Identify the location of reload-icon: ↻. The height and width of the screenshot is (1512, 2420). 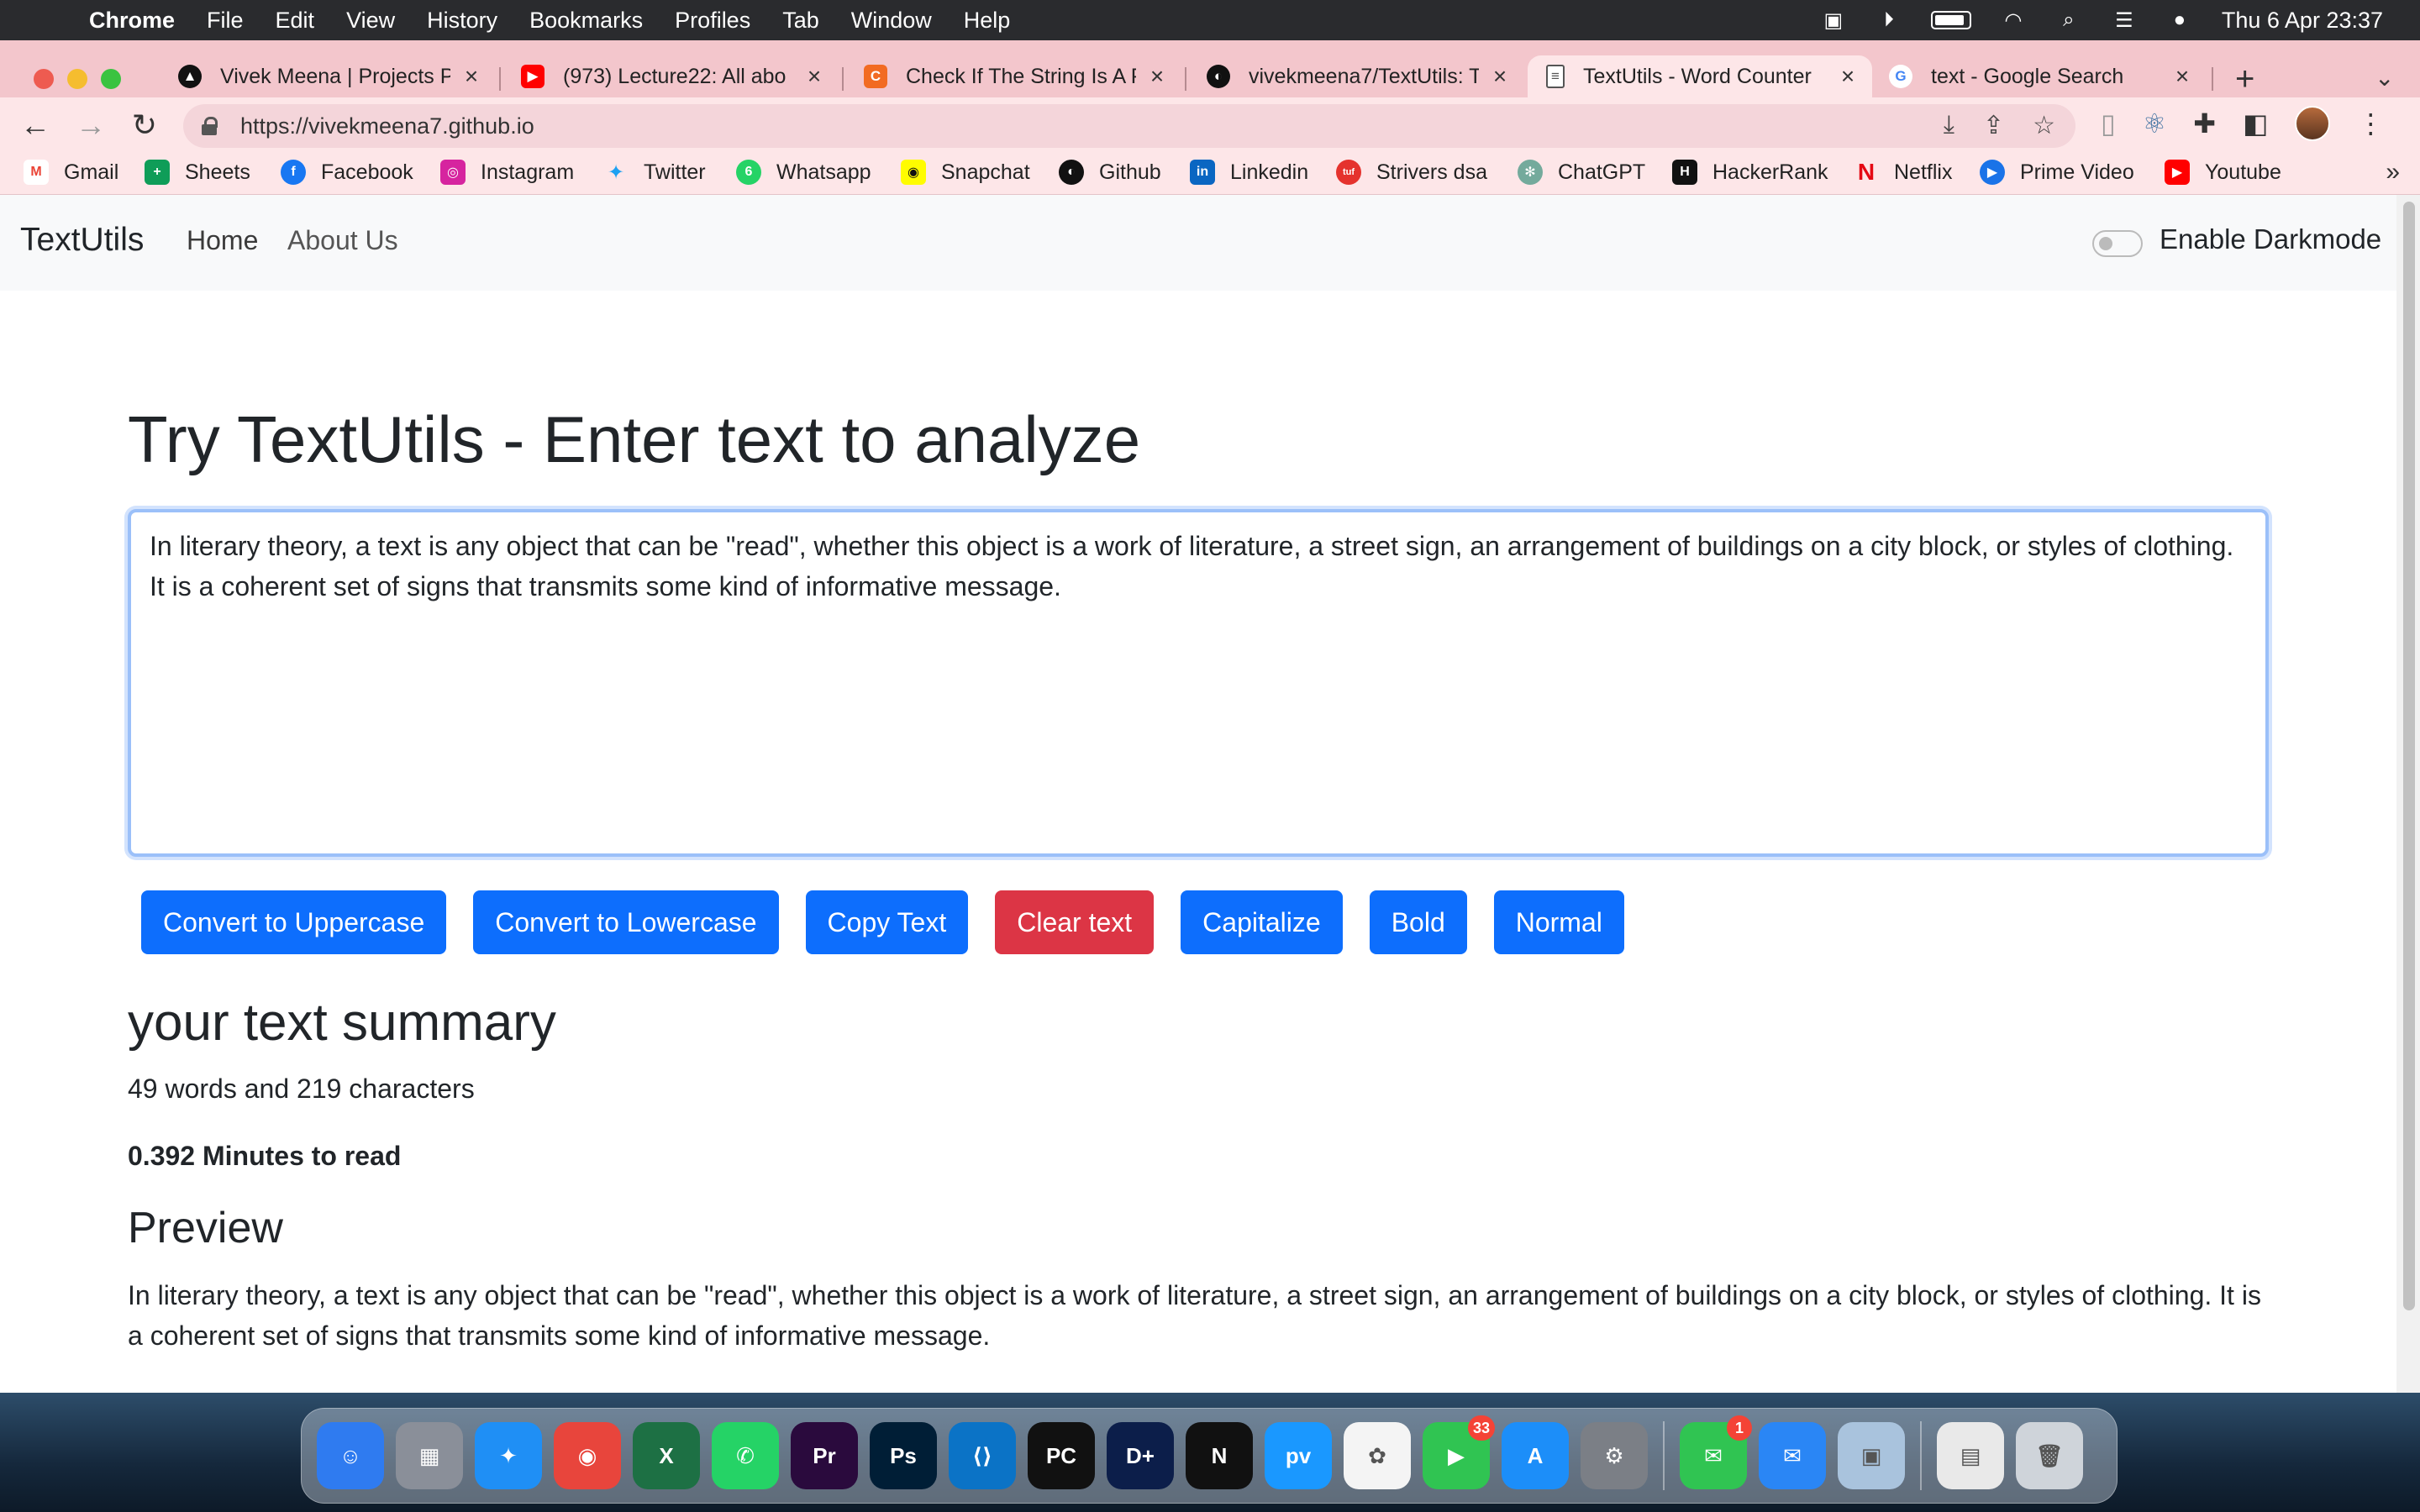
(144, 125).